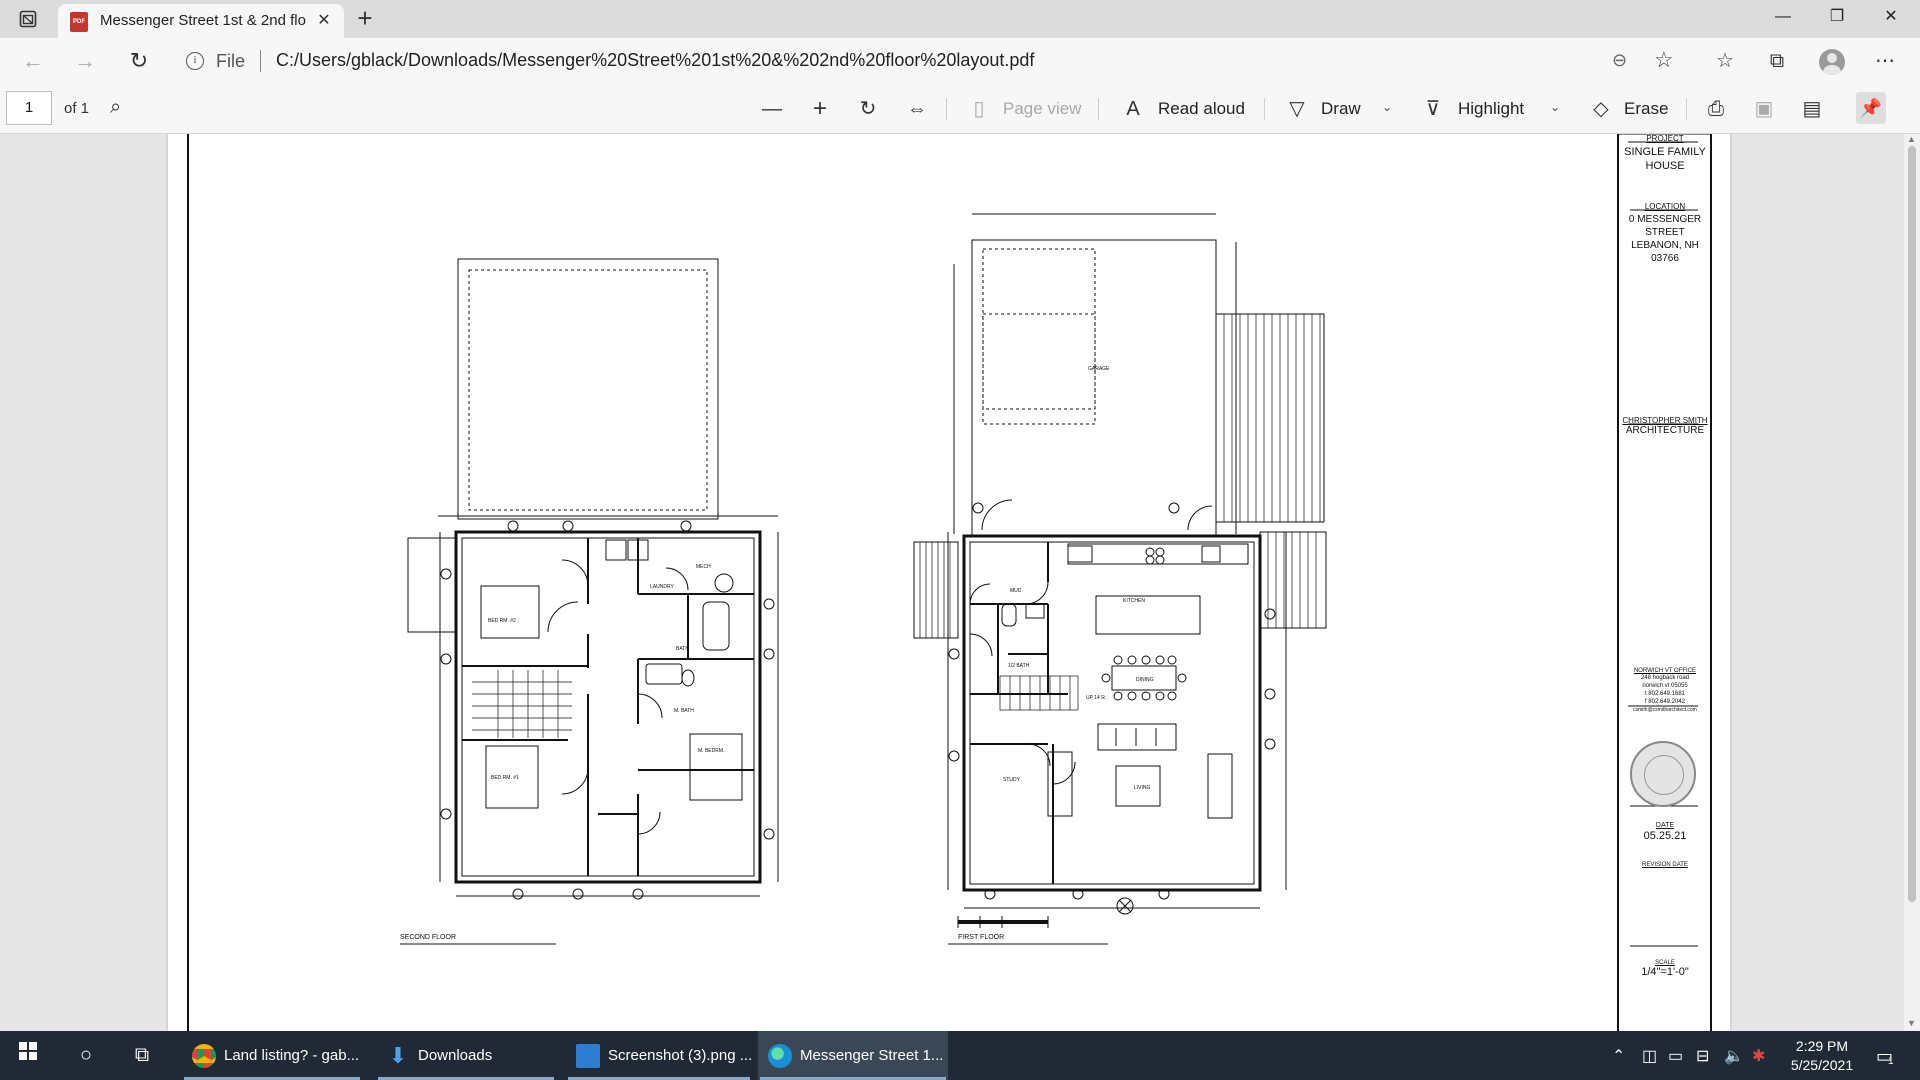  What do you see at coordinates (1665, 836) in the screenshot?
I see `date-value: 05.25.21` at bounding box center [1665, 836].